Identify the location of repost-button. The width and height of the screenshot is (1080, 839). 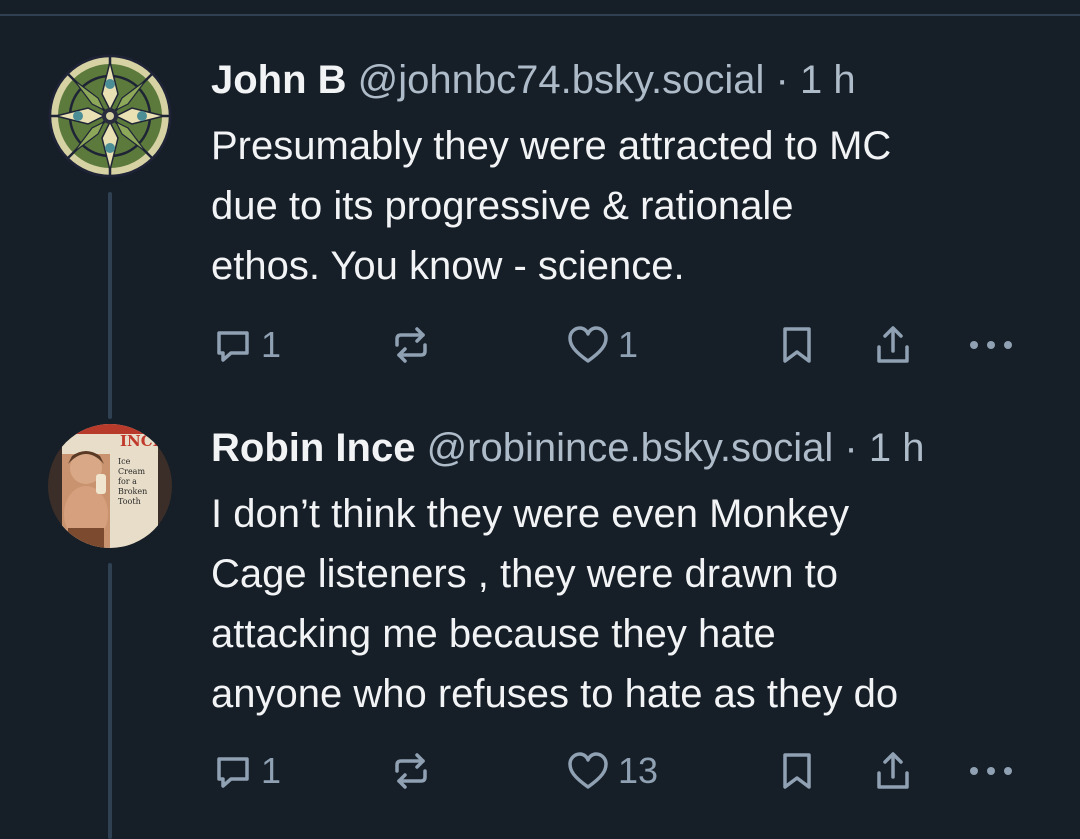
(415, 771).